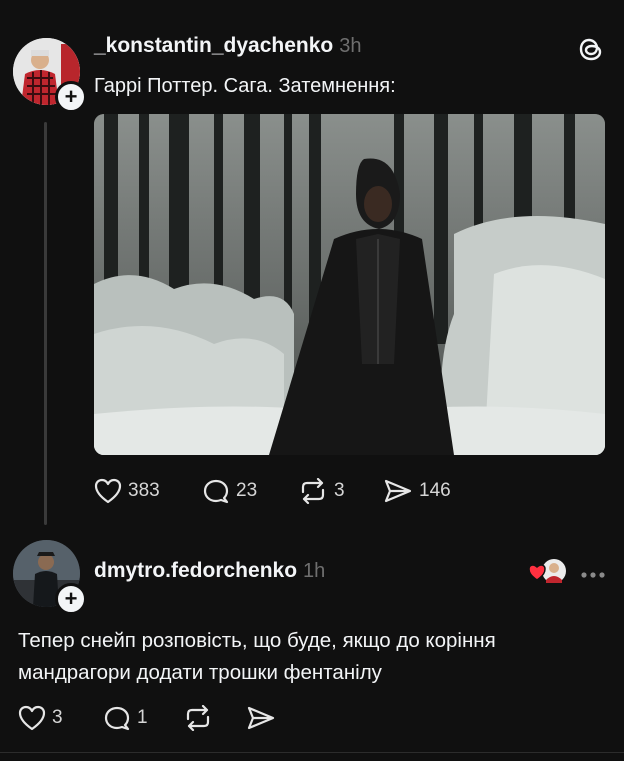 This screenshot has height=761, width=624. I want to click on threads-logo-icon, so click(591, 51).